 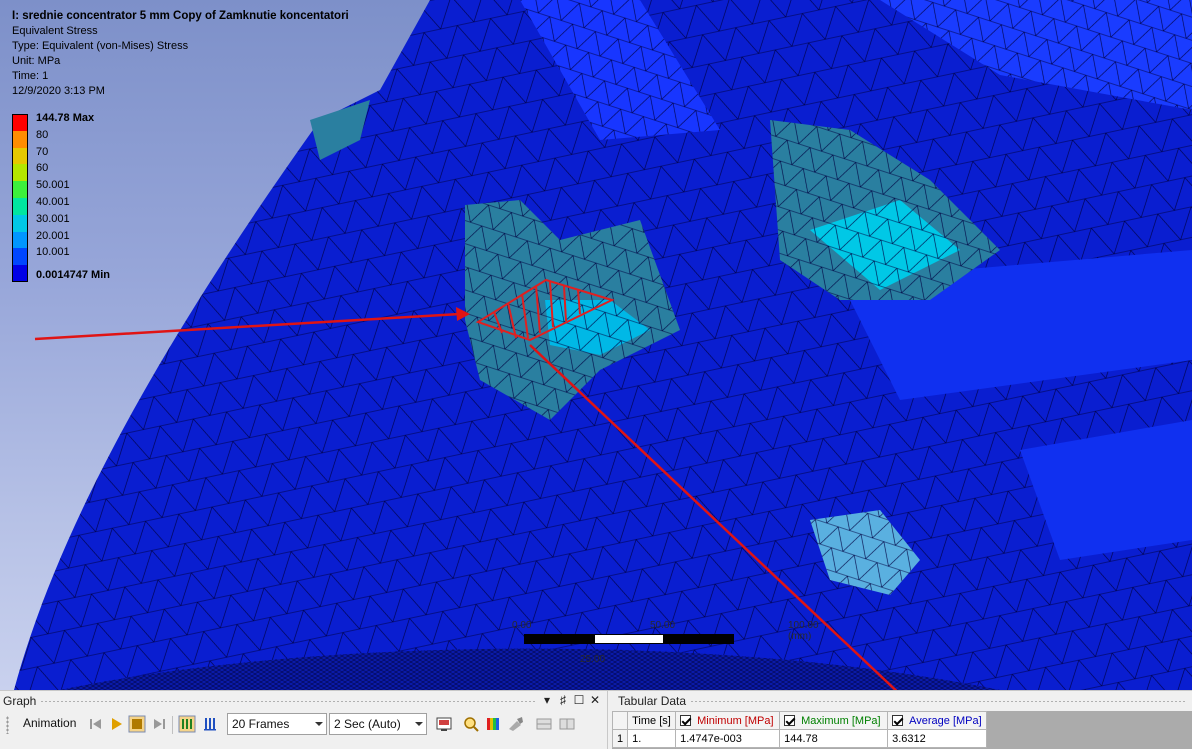 I want to click on checkbox-average, so click(x=898, y=720).